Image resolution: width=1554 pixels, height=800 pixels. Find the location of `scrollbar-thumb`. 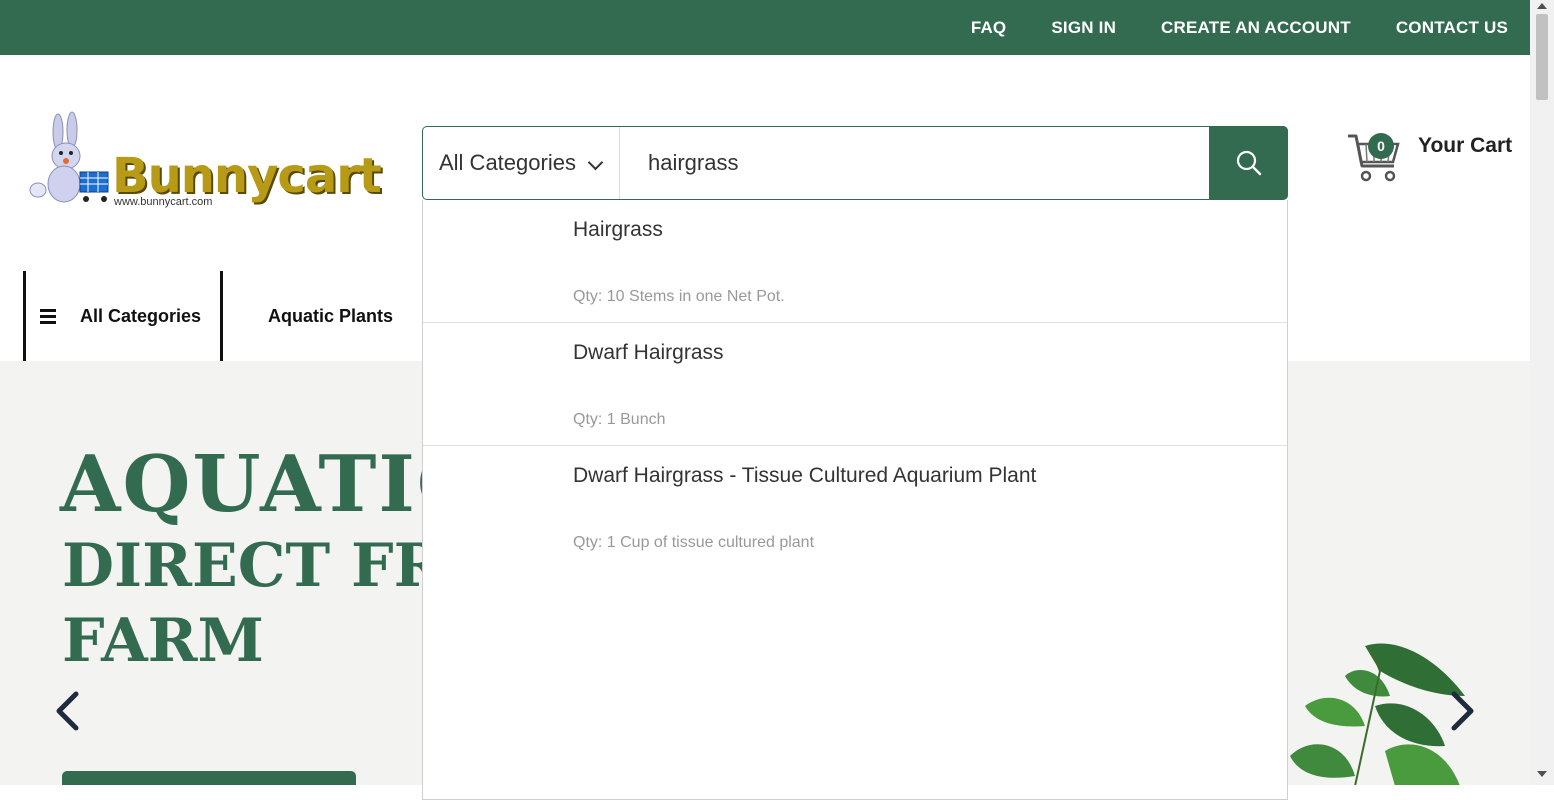

scrollbar-thumb is located at coordinates (1542, 57).